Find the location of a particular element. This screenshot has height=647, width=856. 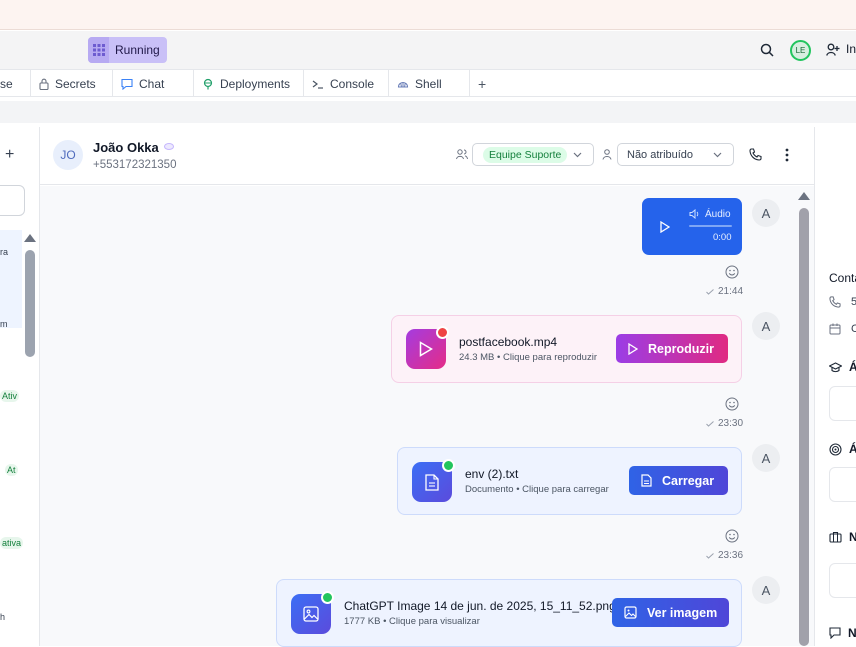

date-fragment: C is located at coordinates (853, 329).